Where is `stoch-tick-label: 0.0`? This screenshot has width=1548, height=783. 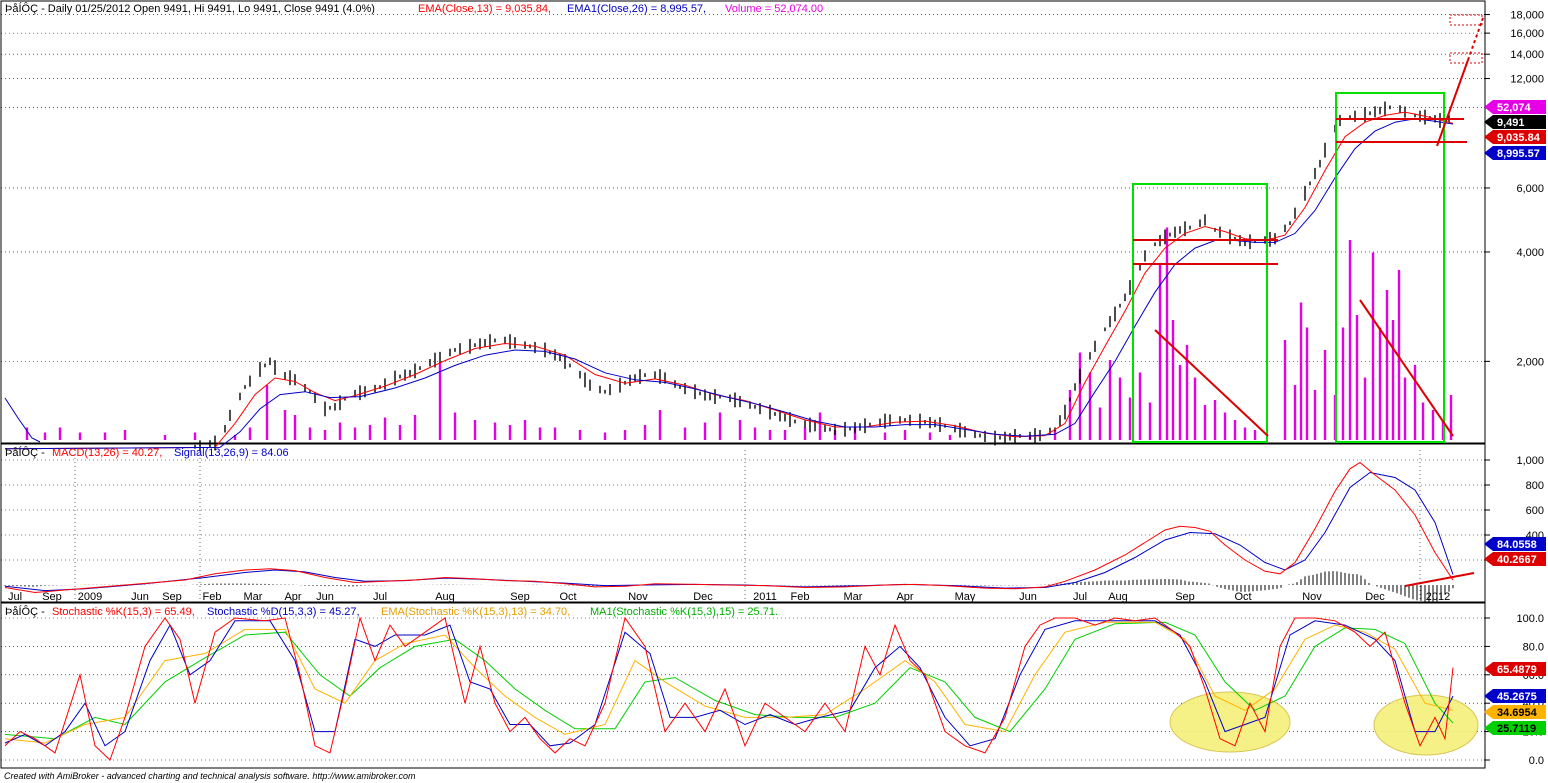
stoch-tick-label: 0.0 is located at coordinates (1536, 761).